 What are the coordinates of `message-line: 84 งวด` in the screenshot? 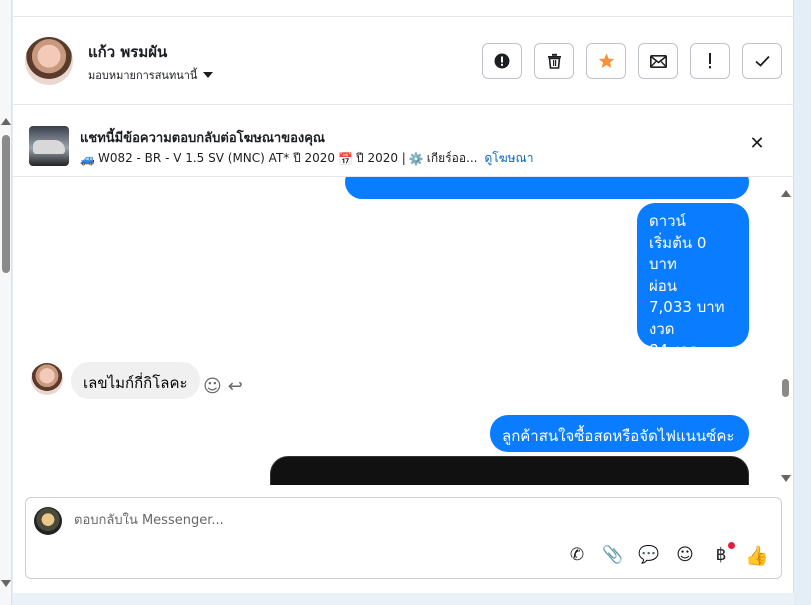 It's located at (674, 350).